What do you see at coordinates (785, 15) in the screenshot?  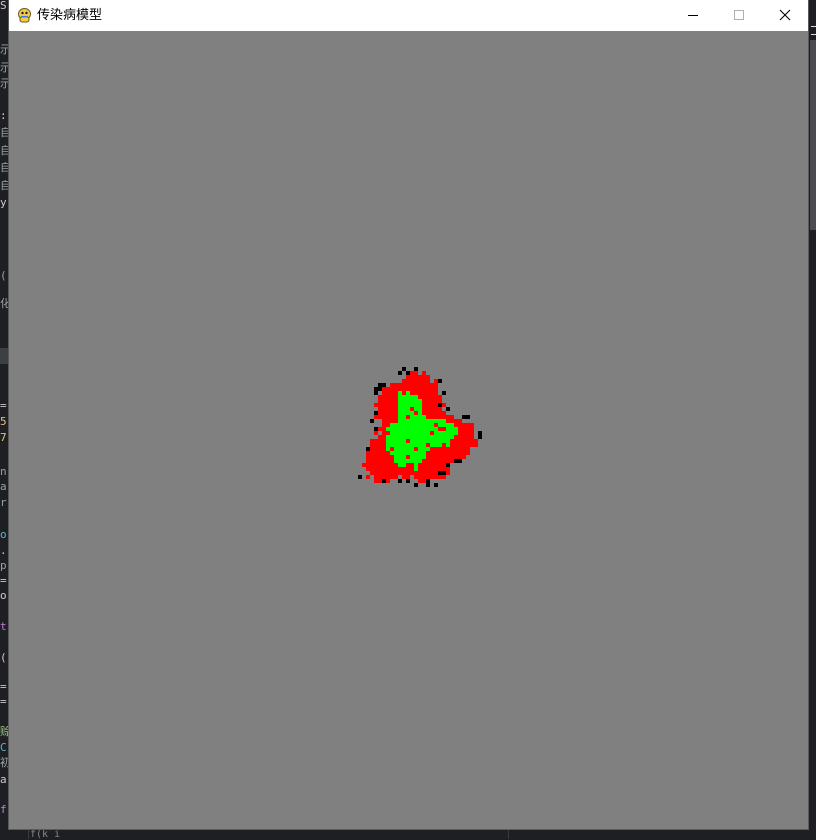 I see `close-button` at bounding box center [785, 15].